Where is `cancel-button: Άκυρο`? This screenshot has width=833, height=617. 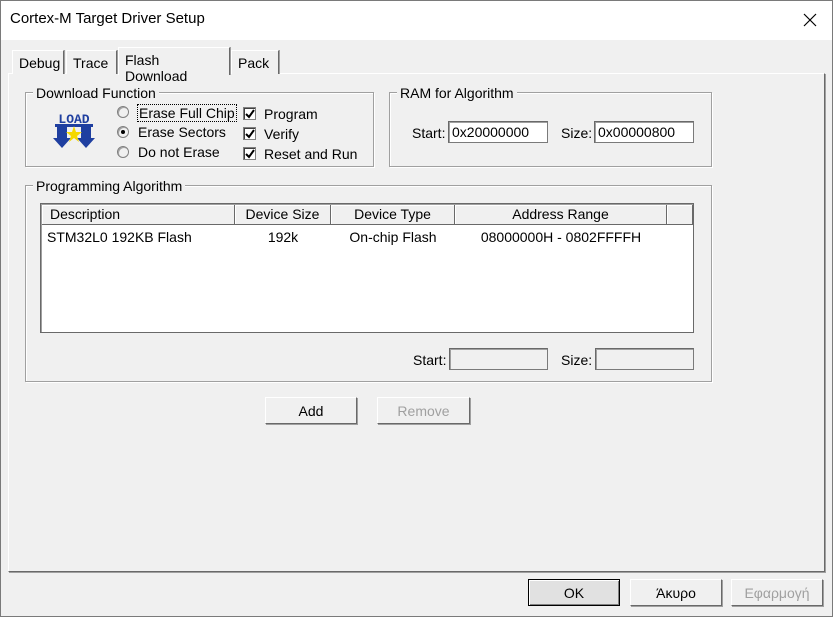 cancel-button: Άκυρο is located at coordinates (676, 592).